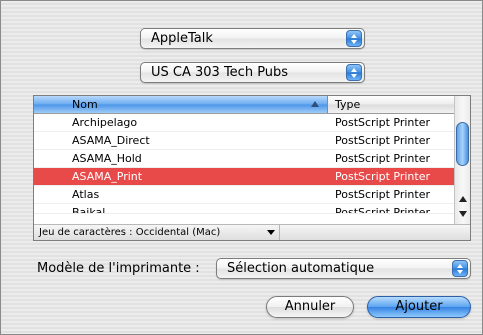 The image size is (483, 335). I want to click on scroll-thumb, so click(462, 144).